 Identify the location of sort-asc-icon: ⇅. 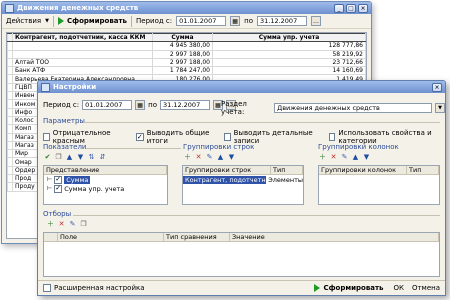
(91, 157).